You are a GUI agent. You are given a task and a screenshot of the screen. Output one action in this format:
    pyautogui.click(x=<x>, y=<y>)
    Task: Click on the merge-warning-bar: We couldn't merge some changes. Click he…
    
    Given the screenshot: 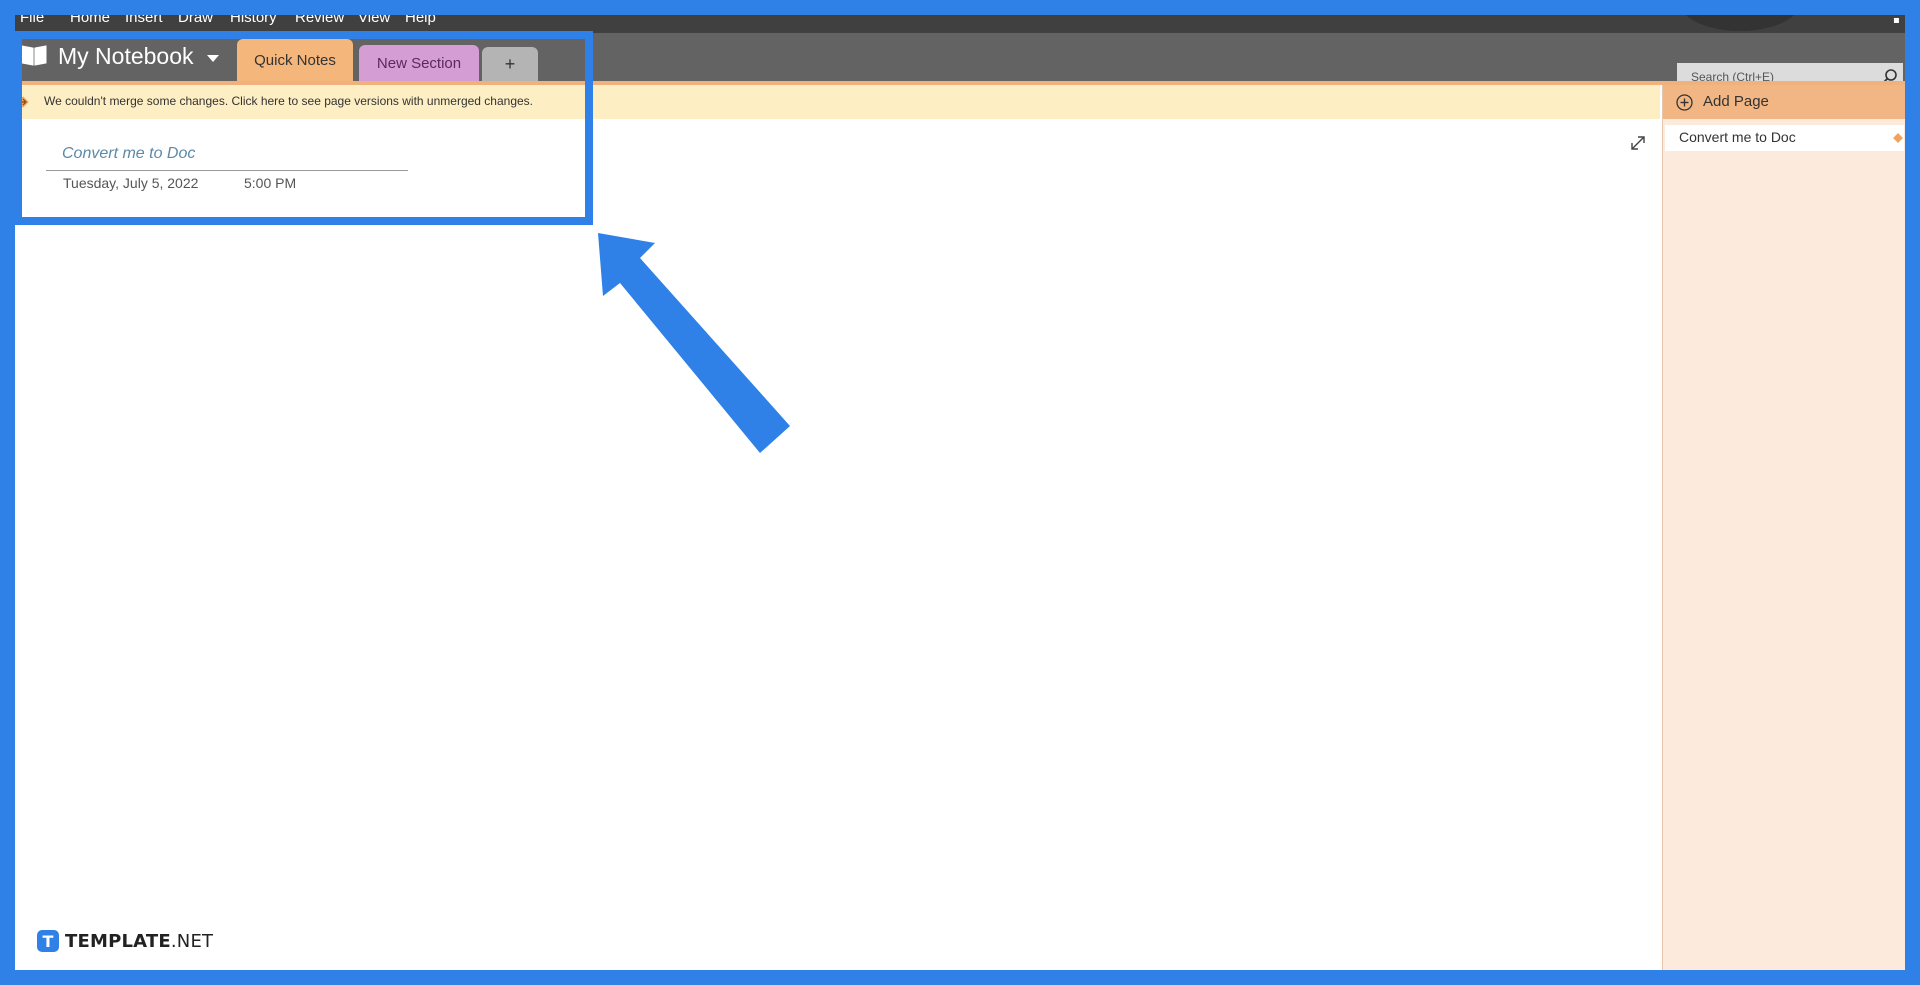 What is the action you would take?
    pyautogui.click(x=837, y=102)
    